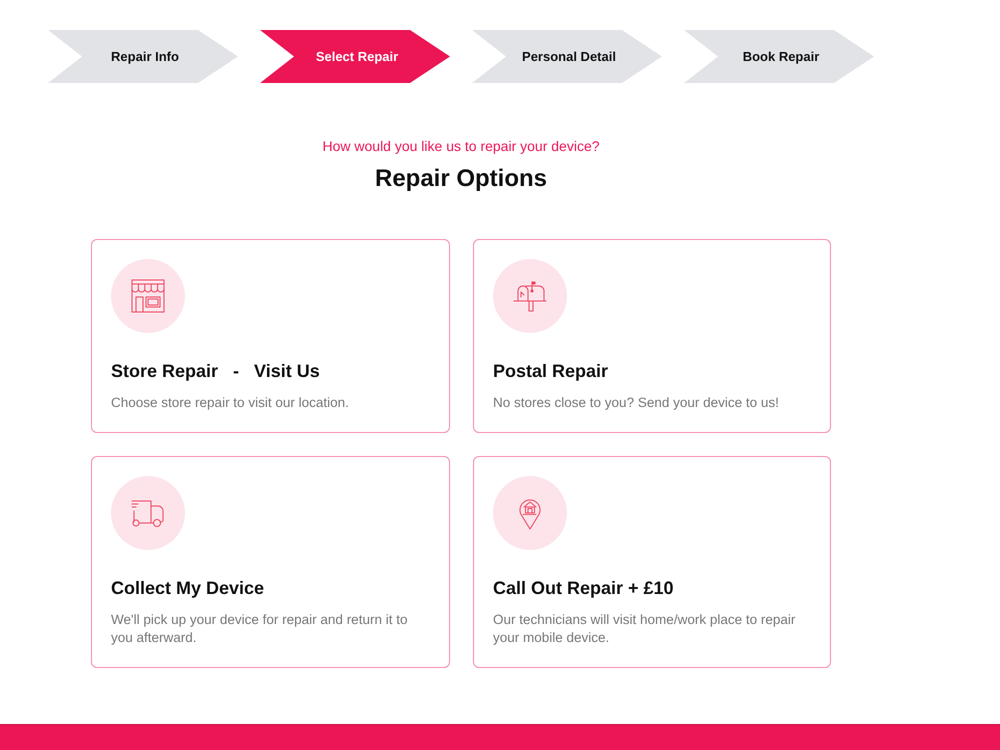 This screenshot has width=1000, height=750. I want to click on section-title: Repair Options, so click(461, 179).